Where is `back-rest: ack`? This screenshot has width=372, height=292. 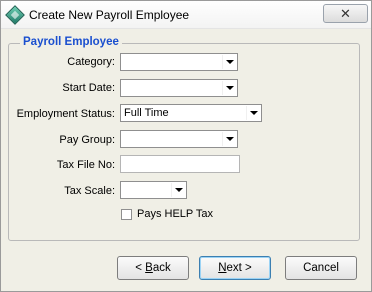
back-rest: ack is located at coordinates (161, 268).